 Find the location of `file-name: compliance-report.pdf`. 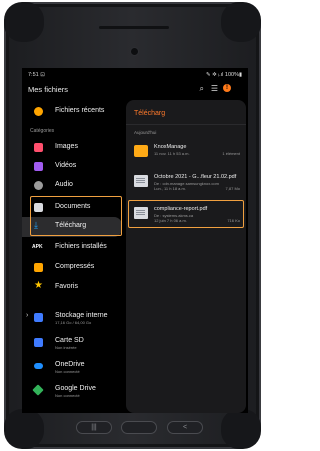

file-name: compliance-report.pdf is located at coordinates (181, 209).